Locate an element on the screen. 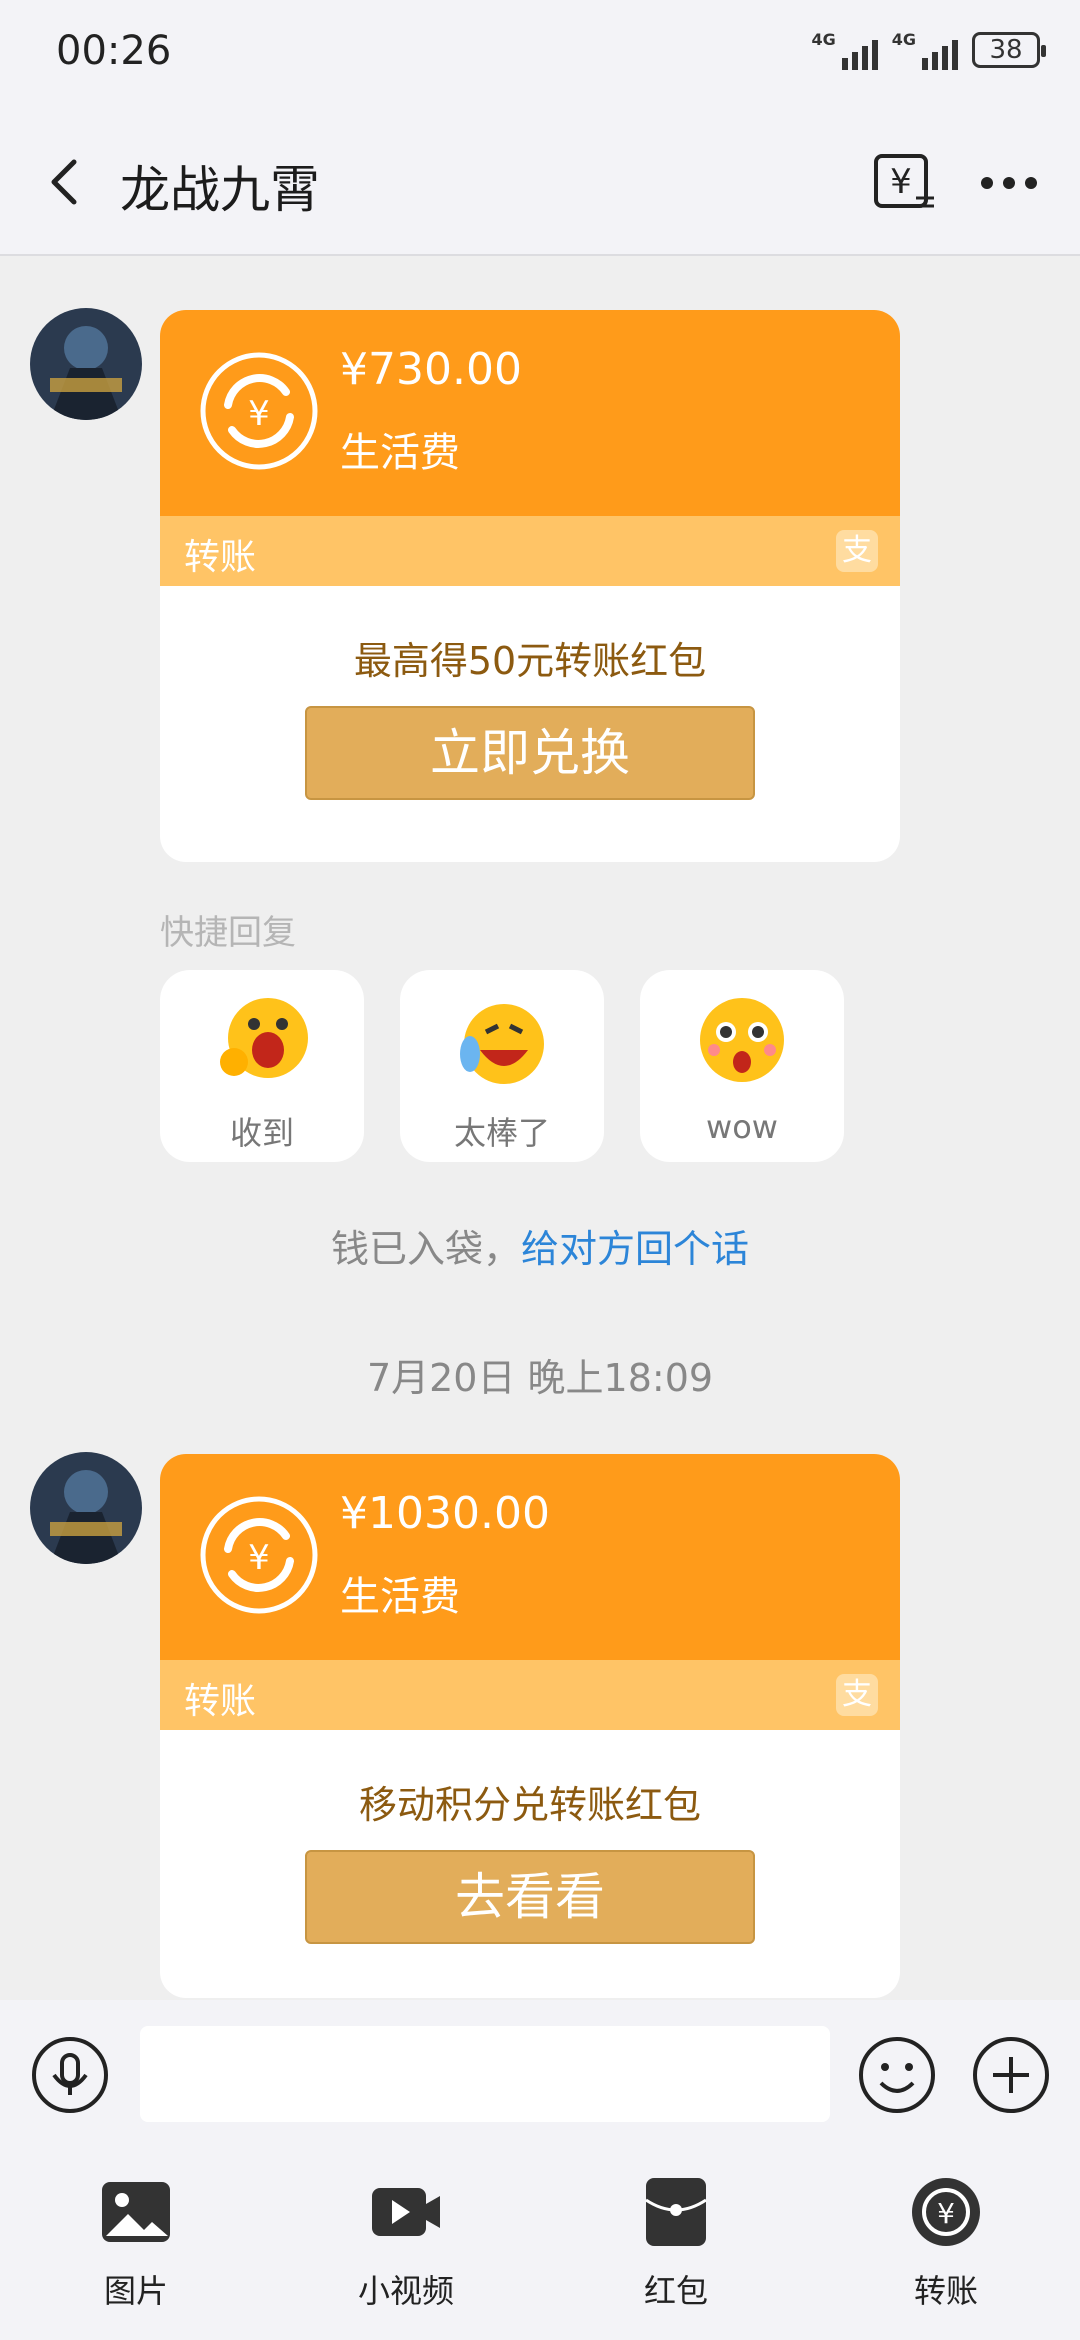 The image size is (1080, 2340). nav-label: 小视频 is located at coordinates (405, 2291).